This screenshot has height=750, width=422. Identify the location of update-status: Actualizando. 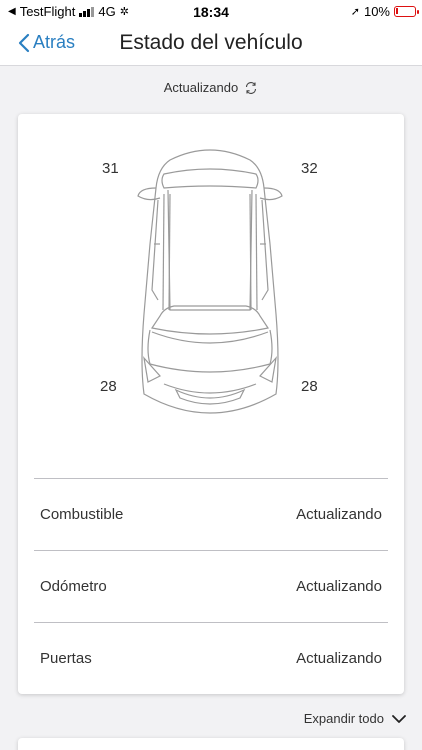
(211, 87).